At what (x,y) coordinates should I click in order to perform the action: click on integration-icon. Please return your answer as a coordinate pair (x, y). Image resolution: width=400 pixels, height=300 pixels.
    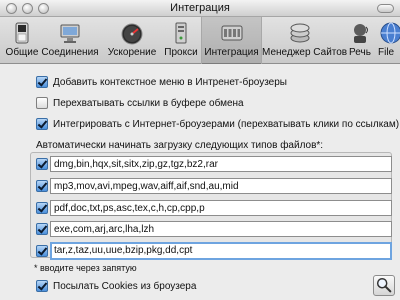
    Looking at the image, I should click on (231, 33).